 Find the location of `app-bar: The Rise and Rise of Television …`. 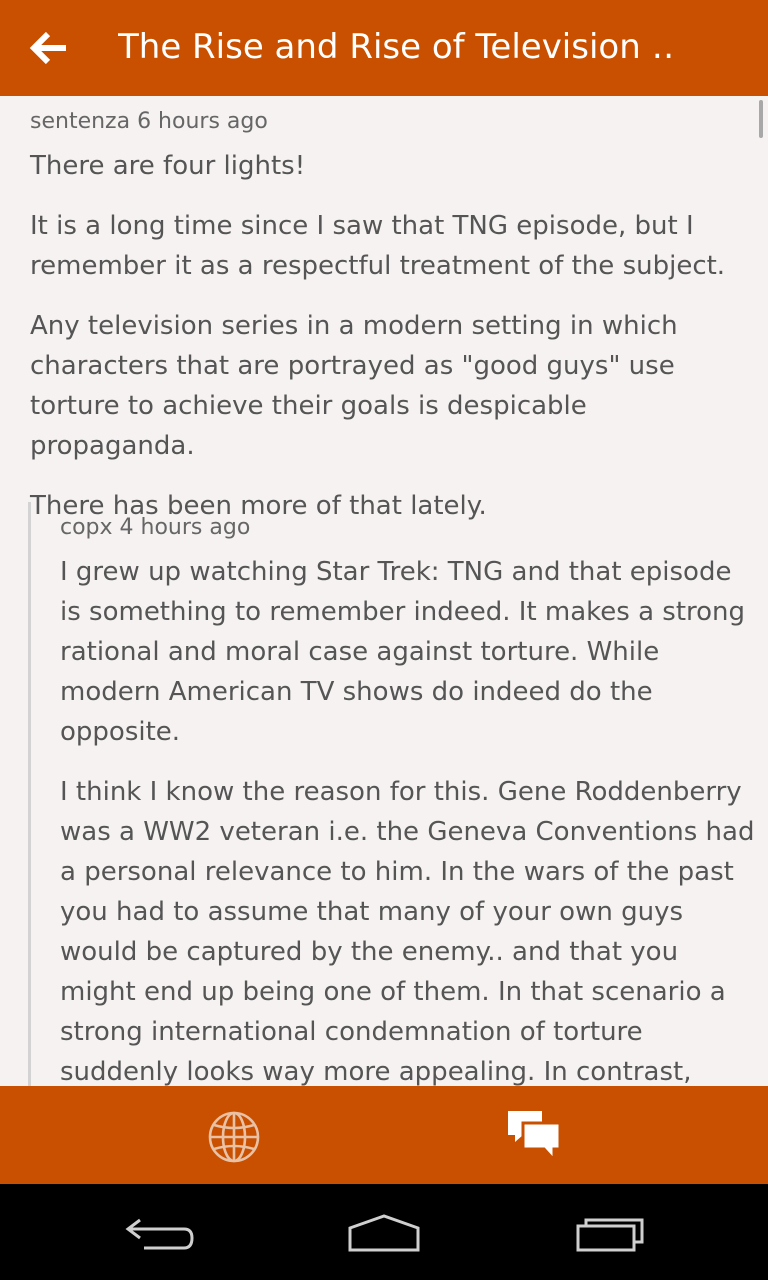

app-bar: The Rise and Rise of Television … is located at coordinates (384, 48).